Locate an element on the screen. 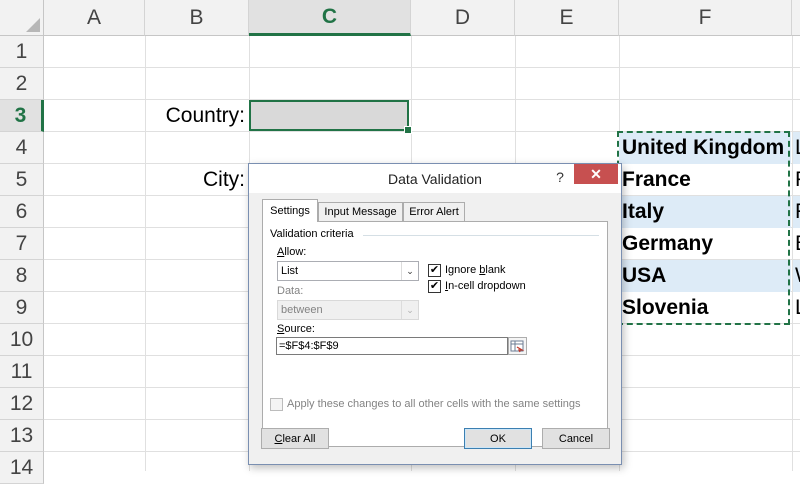 The width and height of the screenshot is (800, 484). data-value: between is located at coordinates (302, 310).